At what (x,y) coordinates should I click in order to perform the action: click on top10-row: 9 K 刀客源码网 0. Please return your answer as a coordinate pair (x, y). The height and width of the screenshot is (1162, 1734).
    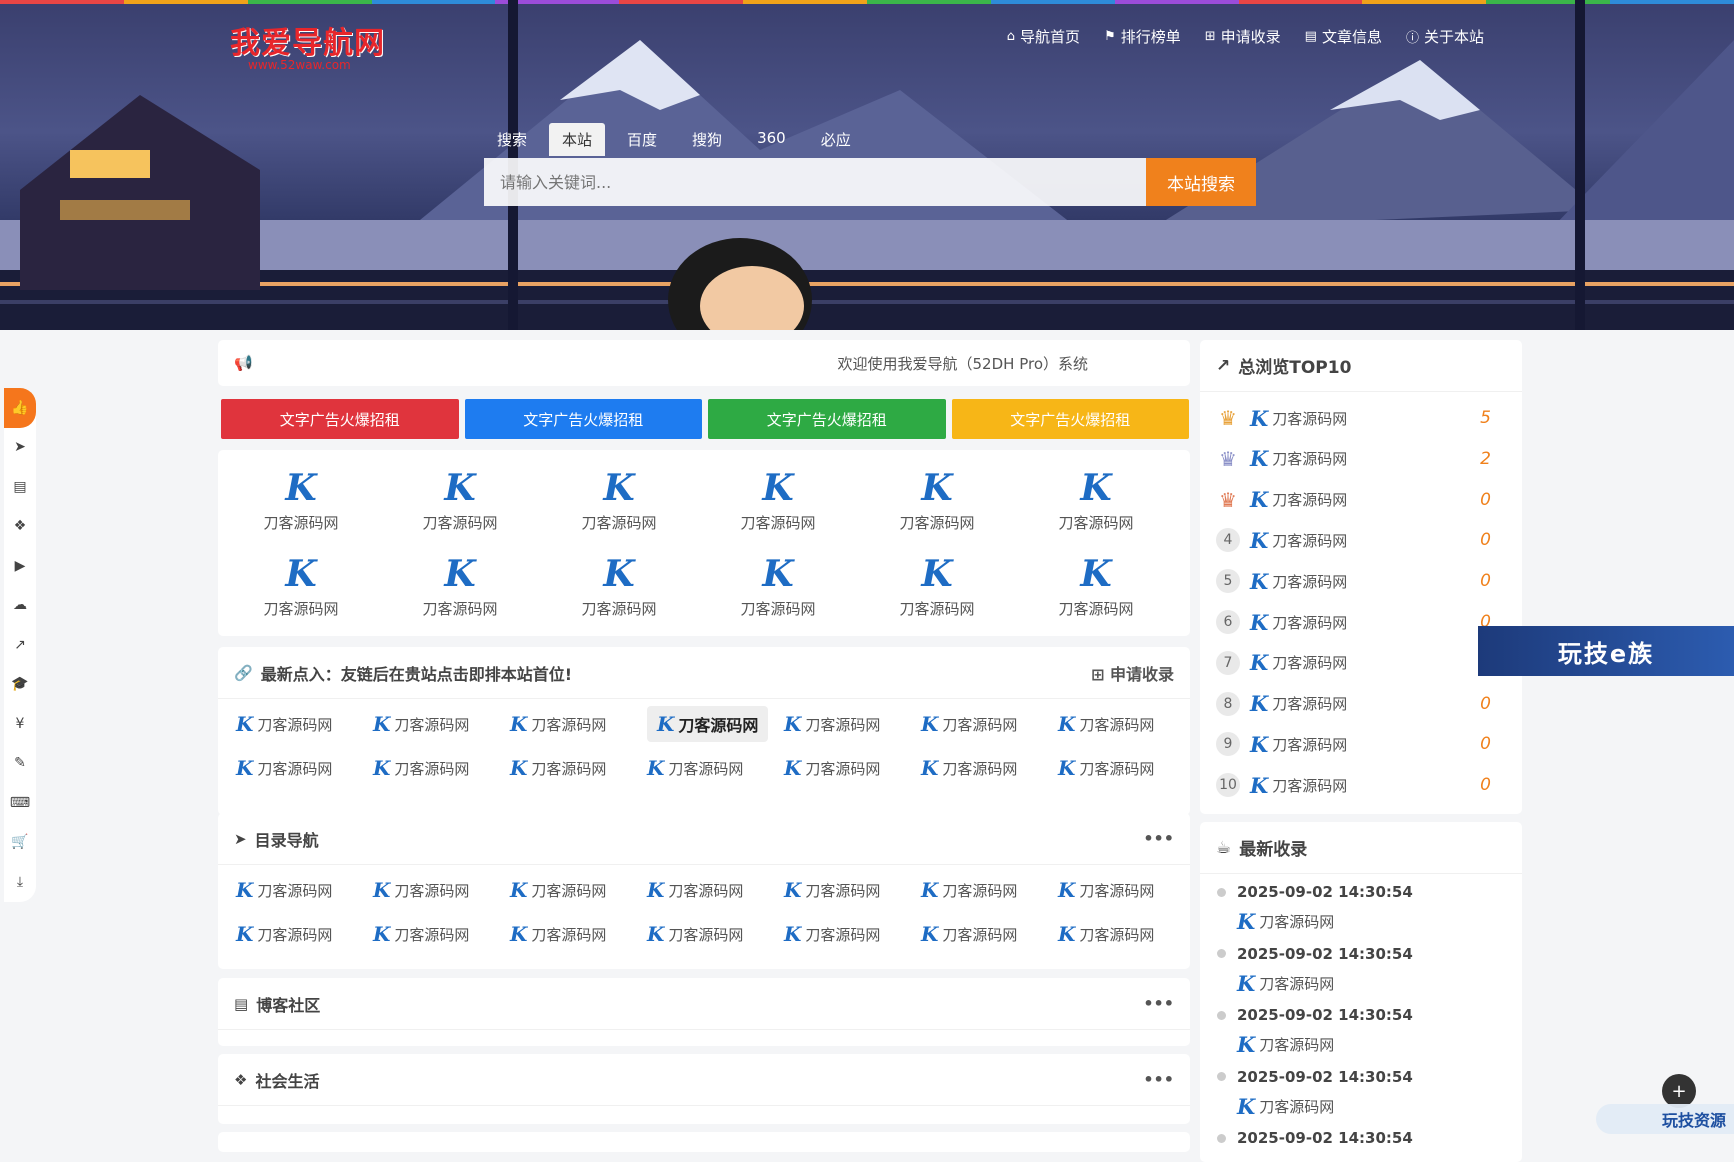
    Looking at the image, I should click on (1353, 744).